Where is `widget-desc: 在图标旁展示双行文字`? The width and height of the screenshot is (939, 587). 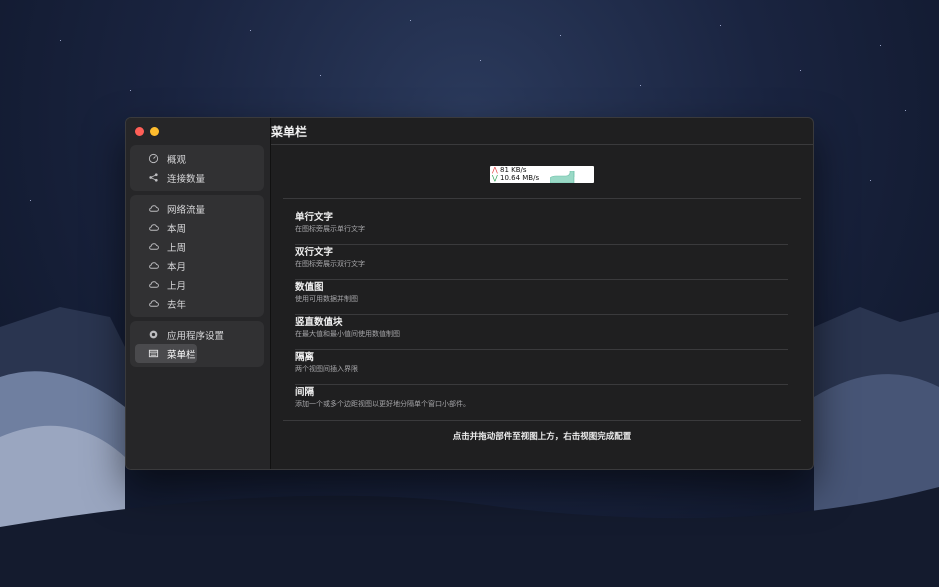
widget-desc: 在图标旁展示双行文字 is located at coordinates (330, 264).